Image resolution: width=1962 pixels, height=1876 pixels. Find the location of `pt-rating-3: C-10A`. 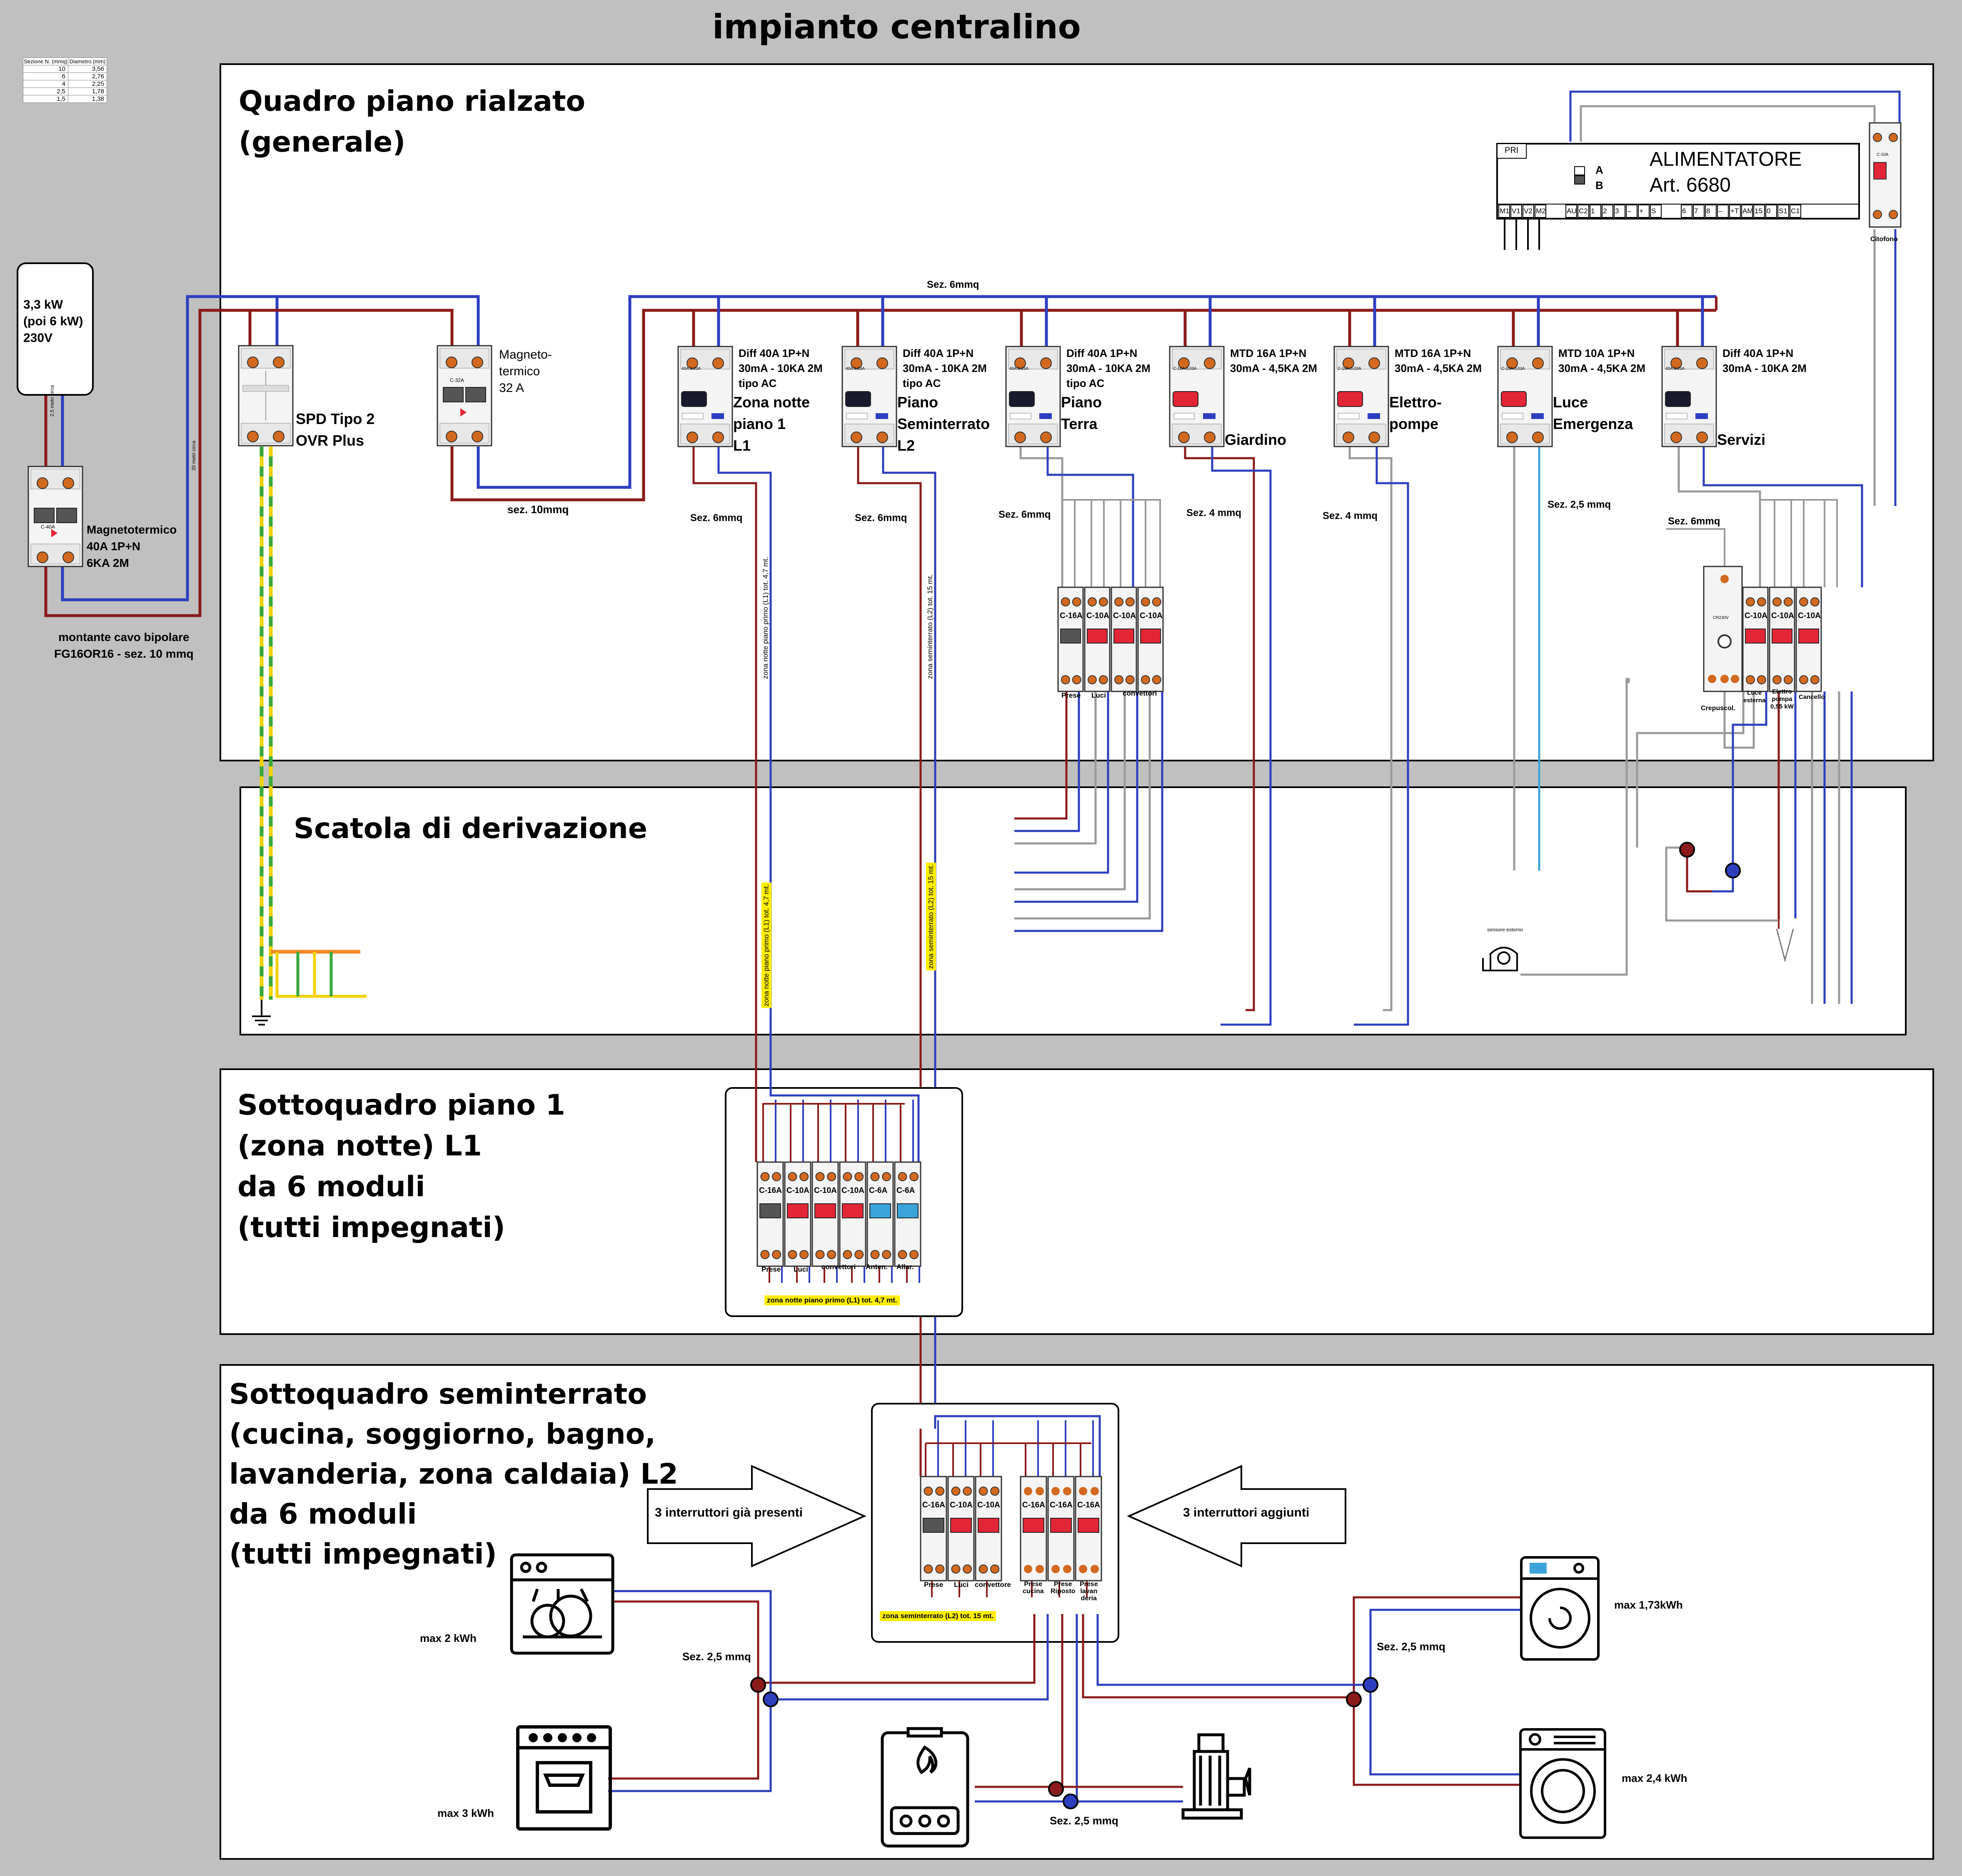

pt-rating-3: C-10A is located at coordinates (1124, 615).